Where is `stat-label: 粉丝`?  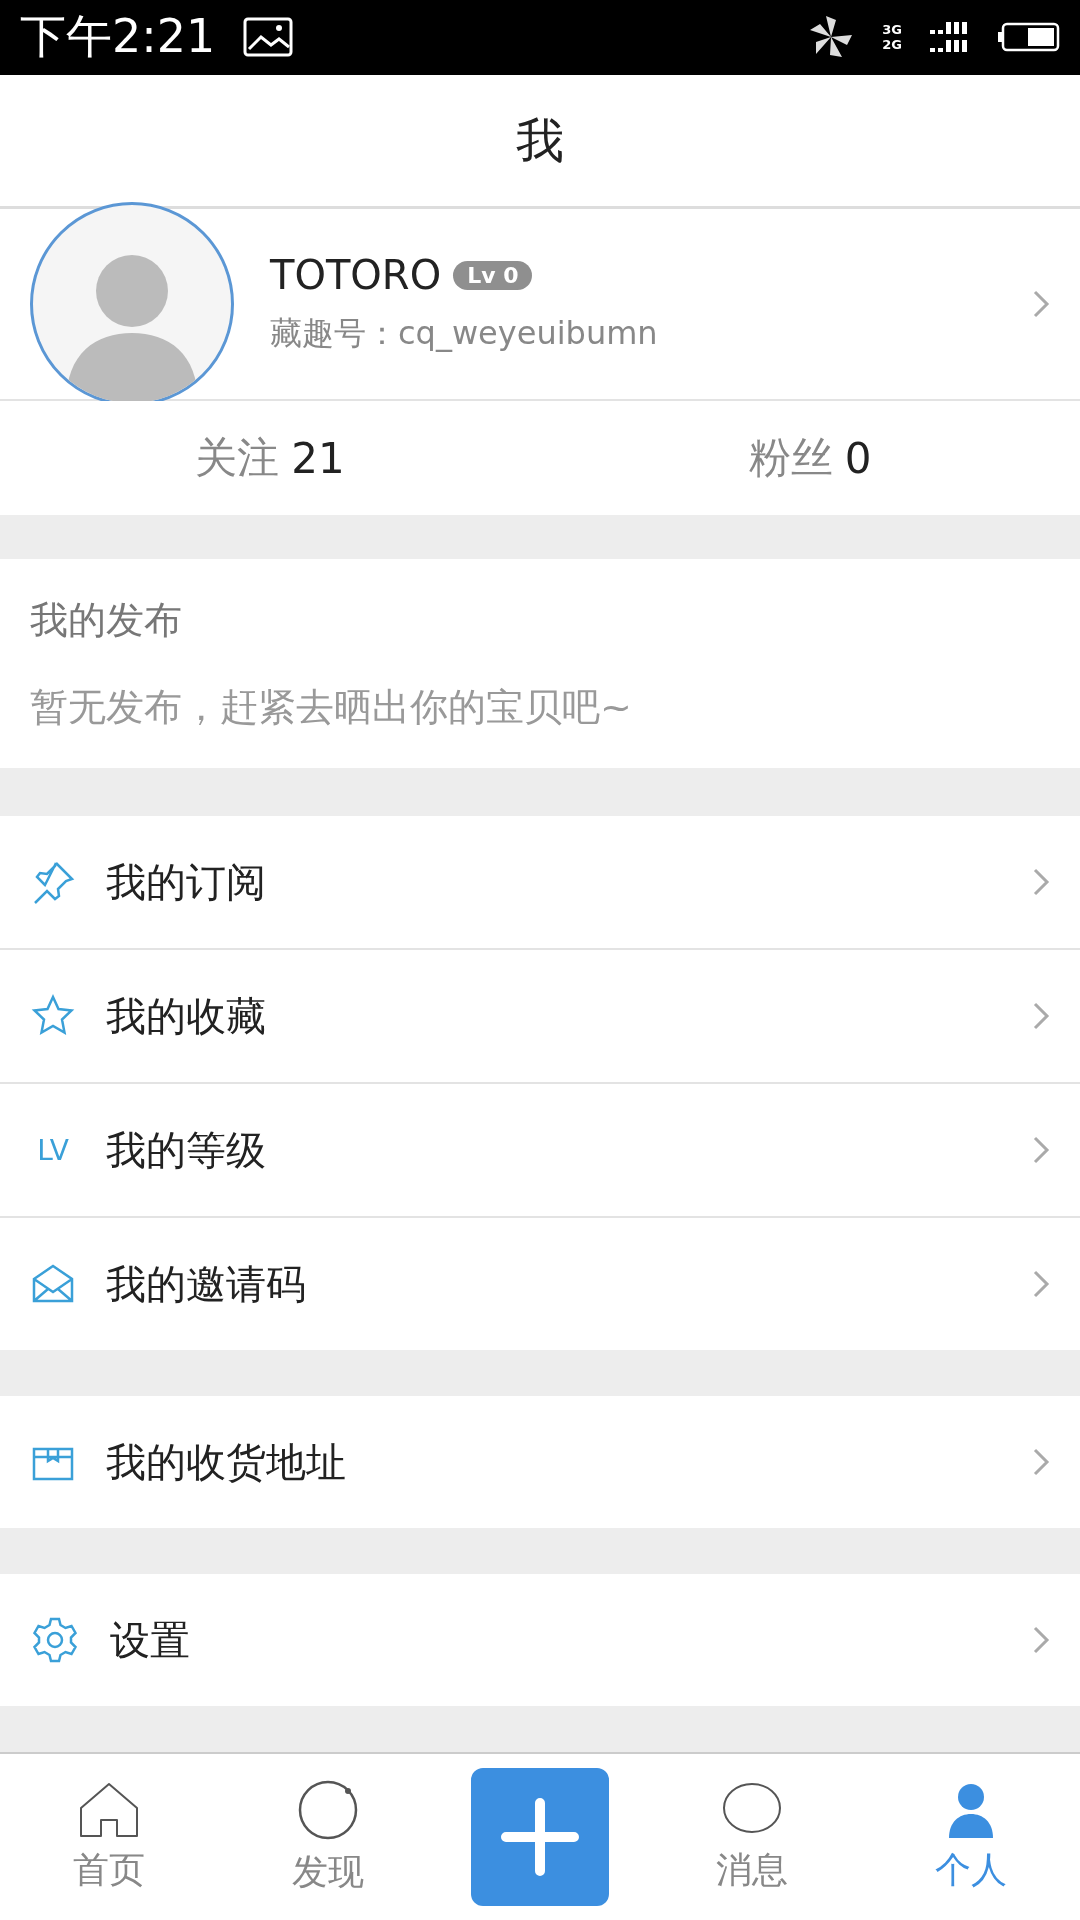
stat-label: 粉丝 is located at coordinates (790, 458).